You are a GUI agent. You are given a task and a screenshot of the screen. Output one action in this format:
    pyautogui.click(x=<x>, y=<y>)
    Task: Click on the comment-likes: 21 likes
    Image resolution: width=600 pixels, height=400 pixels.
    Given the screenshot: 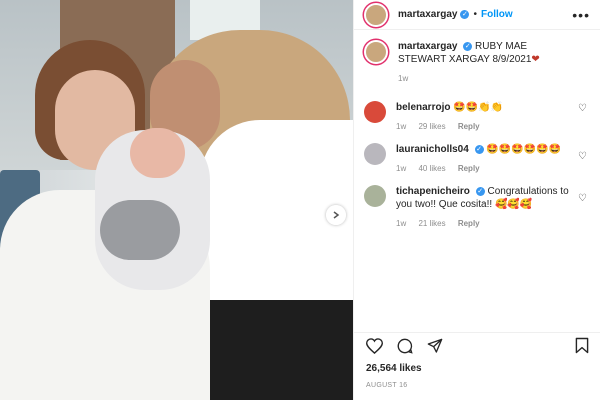 What is the action you would take?
    pyautogui.click(x=431, y=223)
    